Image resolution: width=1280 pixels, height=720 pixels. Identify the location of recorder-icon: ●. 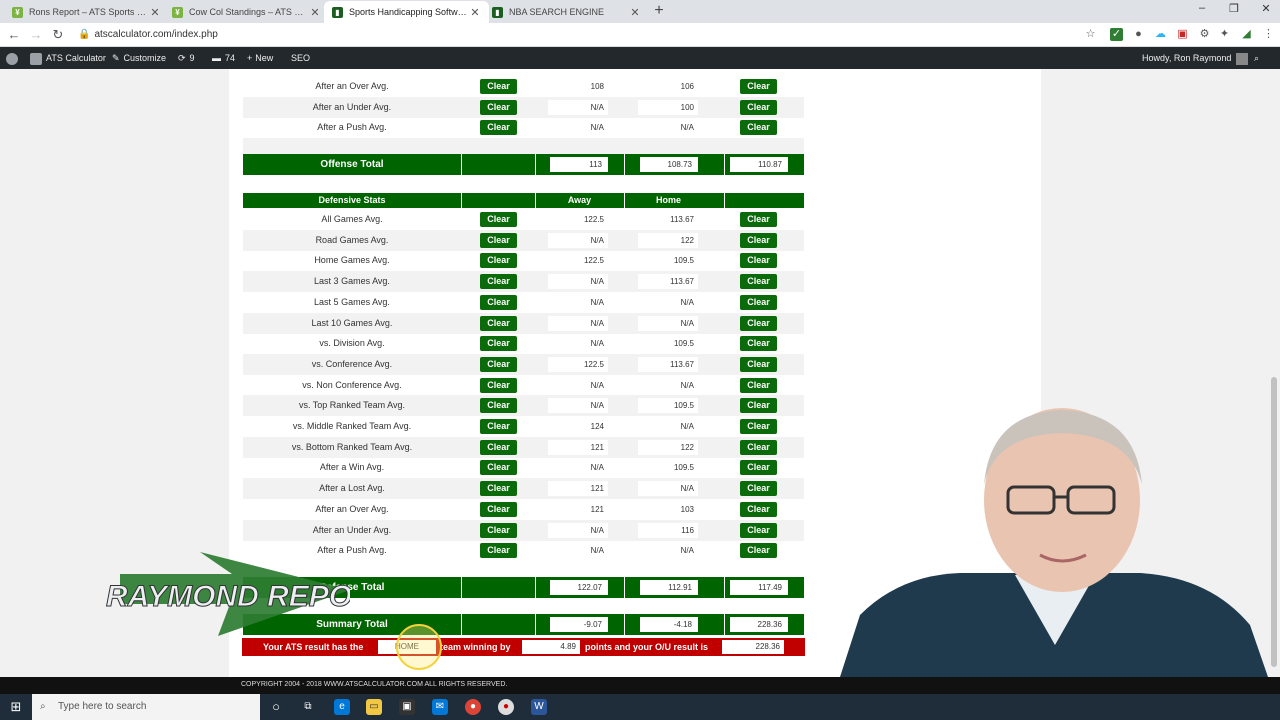
(506, 707).